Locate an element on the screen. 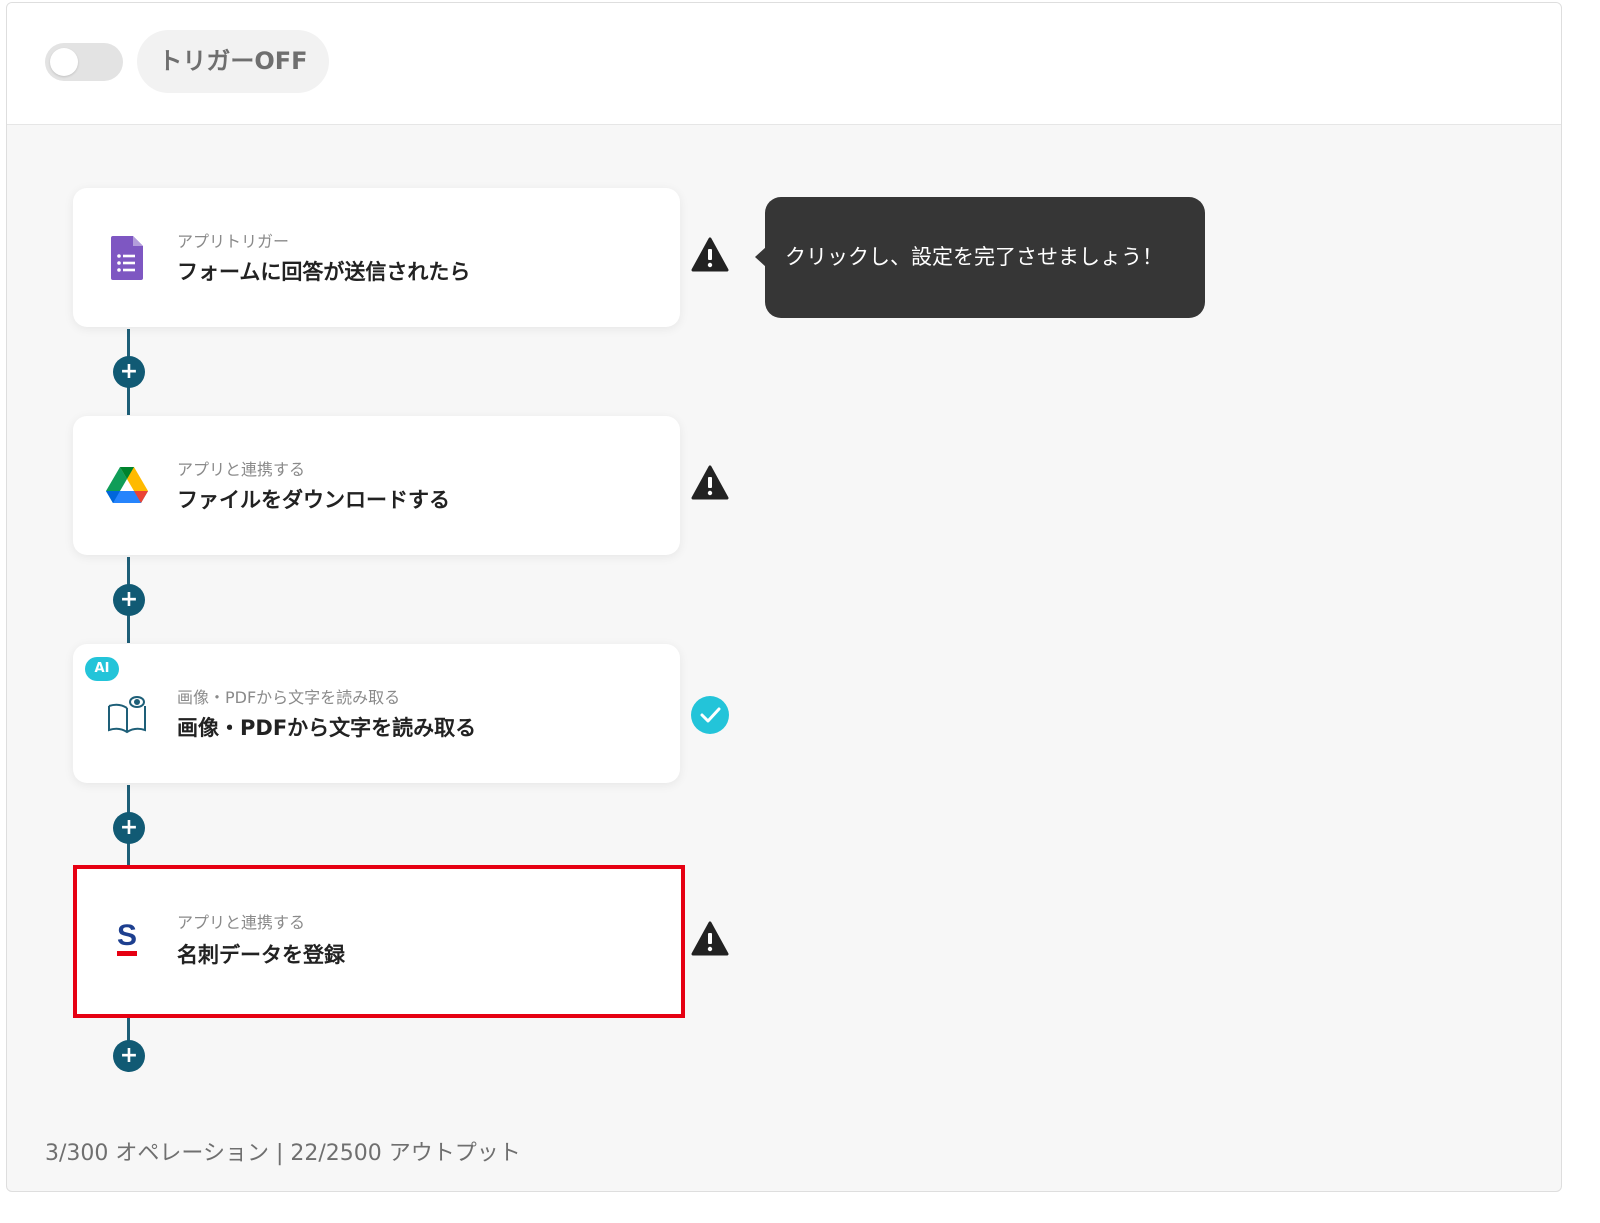  check-complete-icon is located at coordinates (710, 715).